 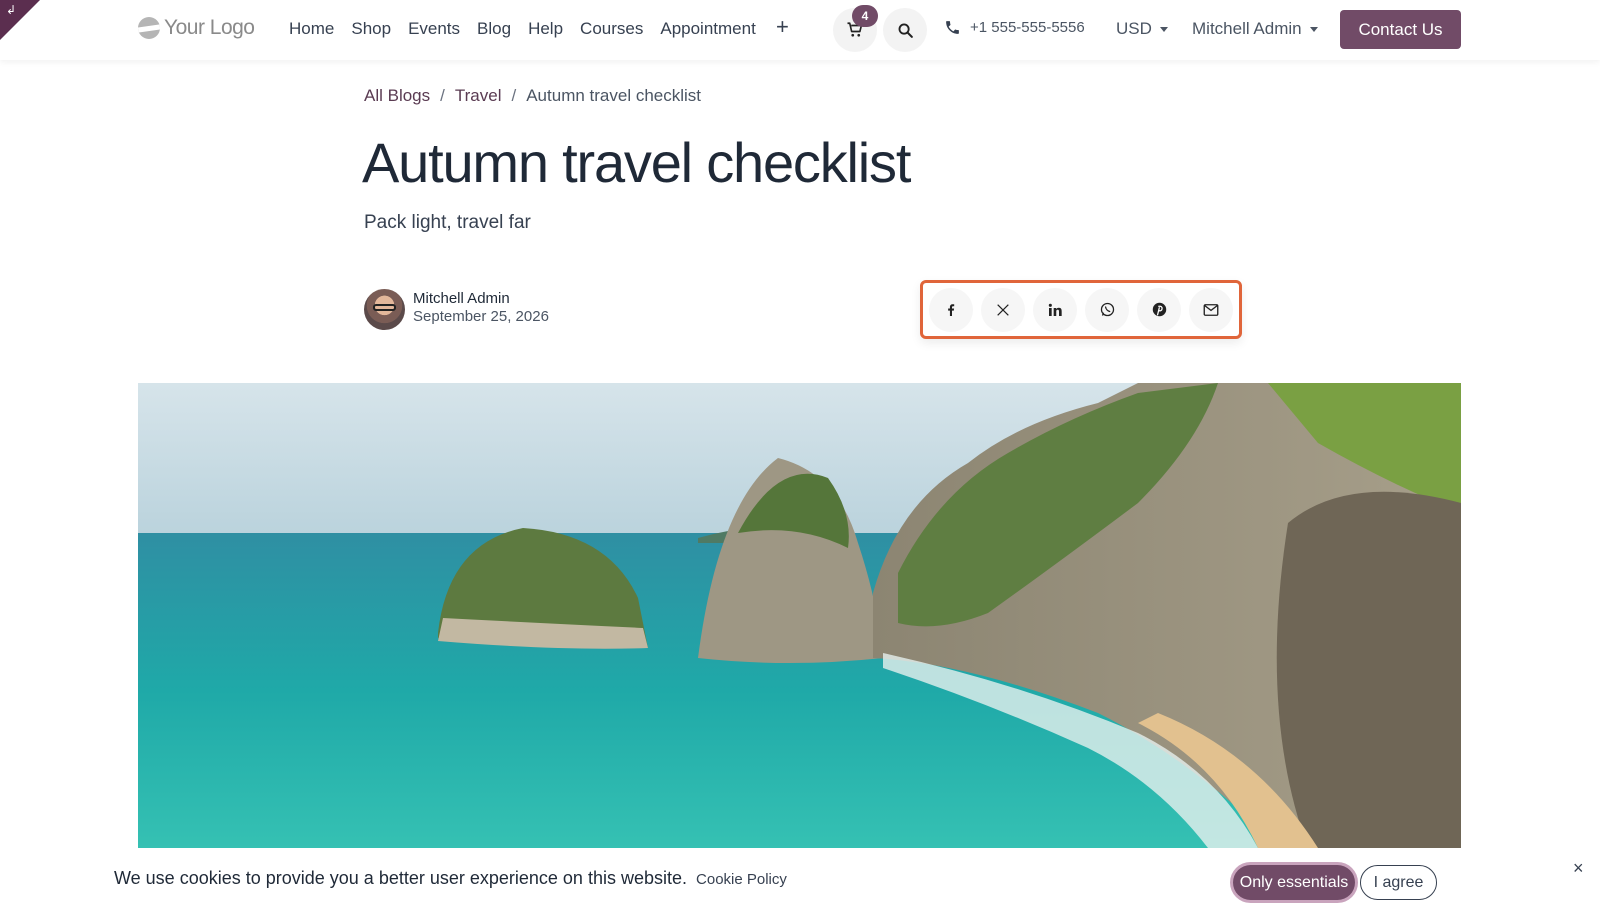 I want to click on share-pinterest-button, so click(x=1159, y=309).